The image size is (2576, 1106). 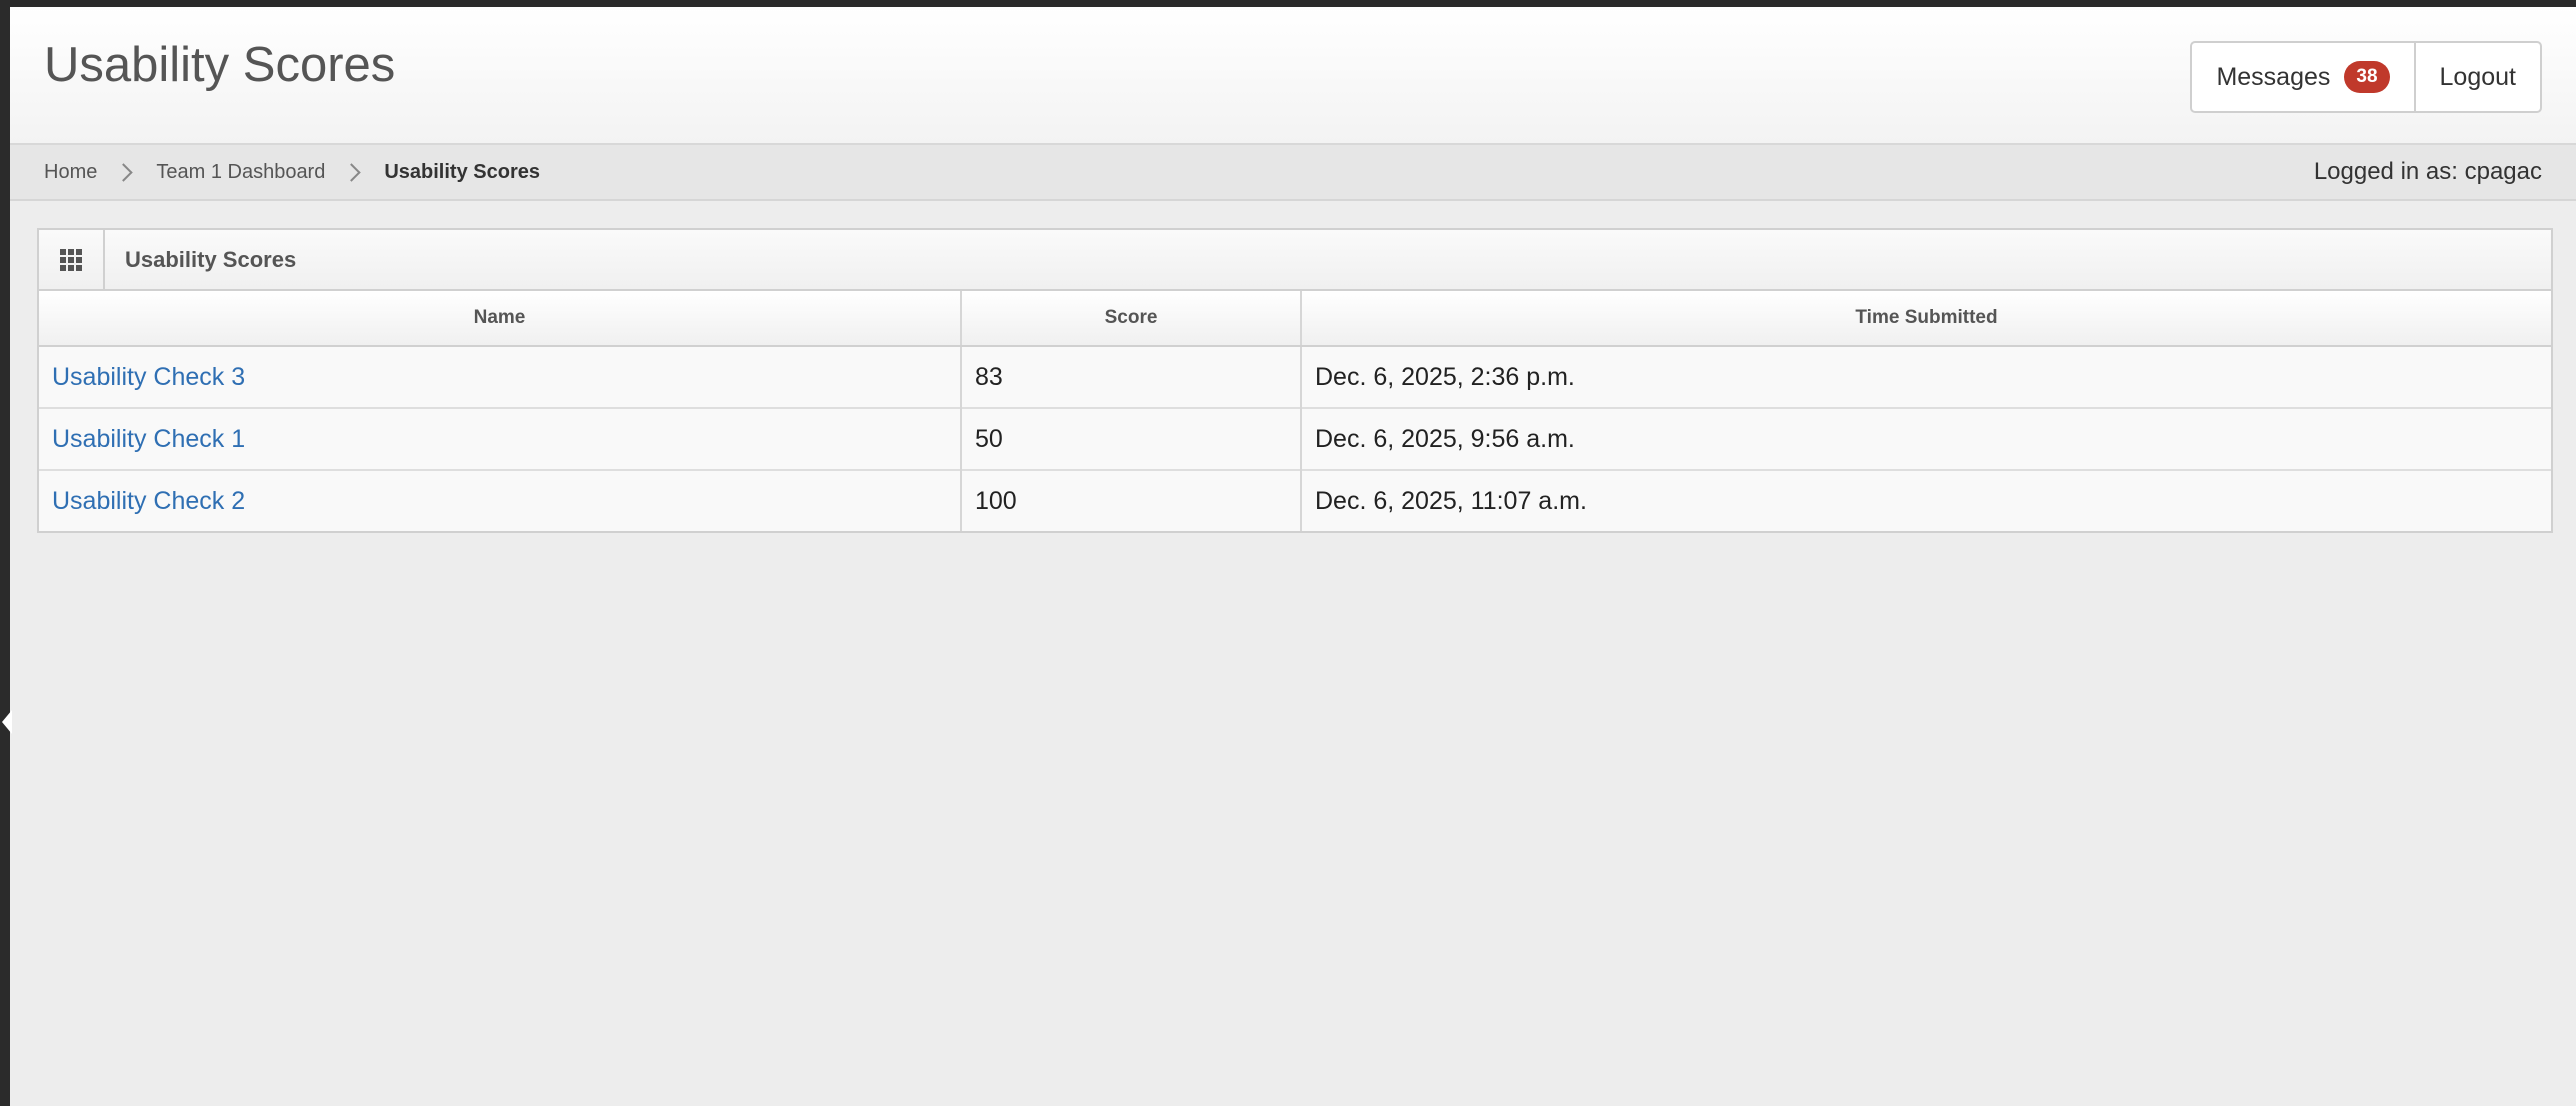 I want to click on cell-score: 83, so click(x=1131, y=377).